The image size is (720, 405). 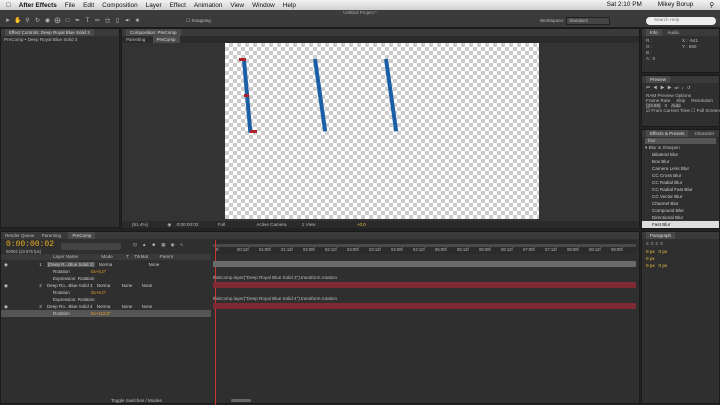 What do you see at coordinates (654, 32) in the screenshot?
I see `info-tab: Info` at bounding box center [654, 32].